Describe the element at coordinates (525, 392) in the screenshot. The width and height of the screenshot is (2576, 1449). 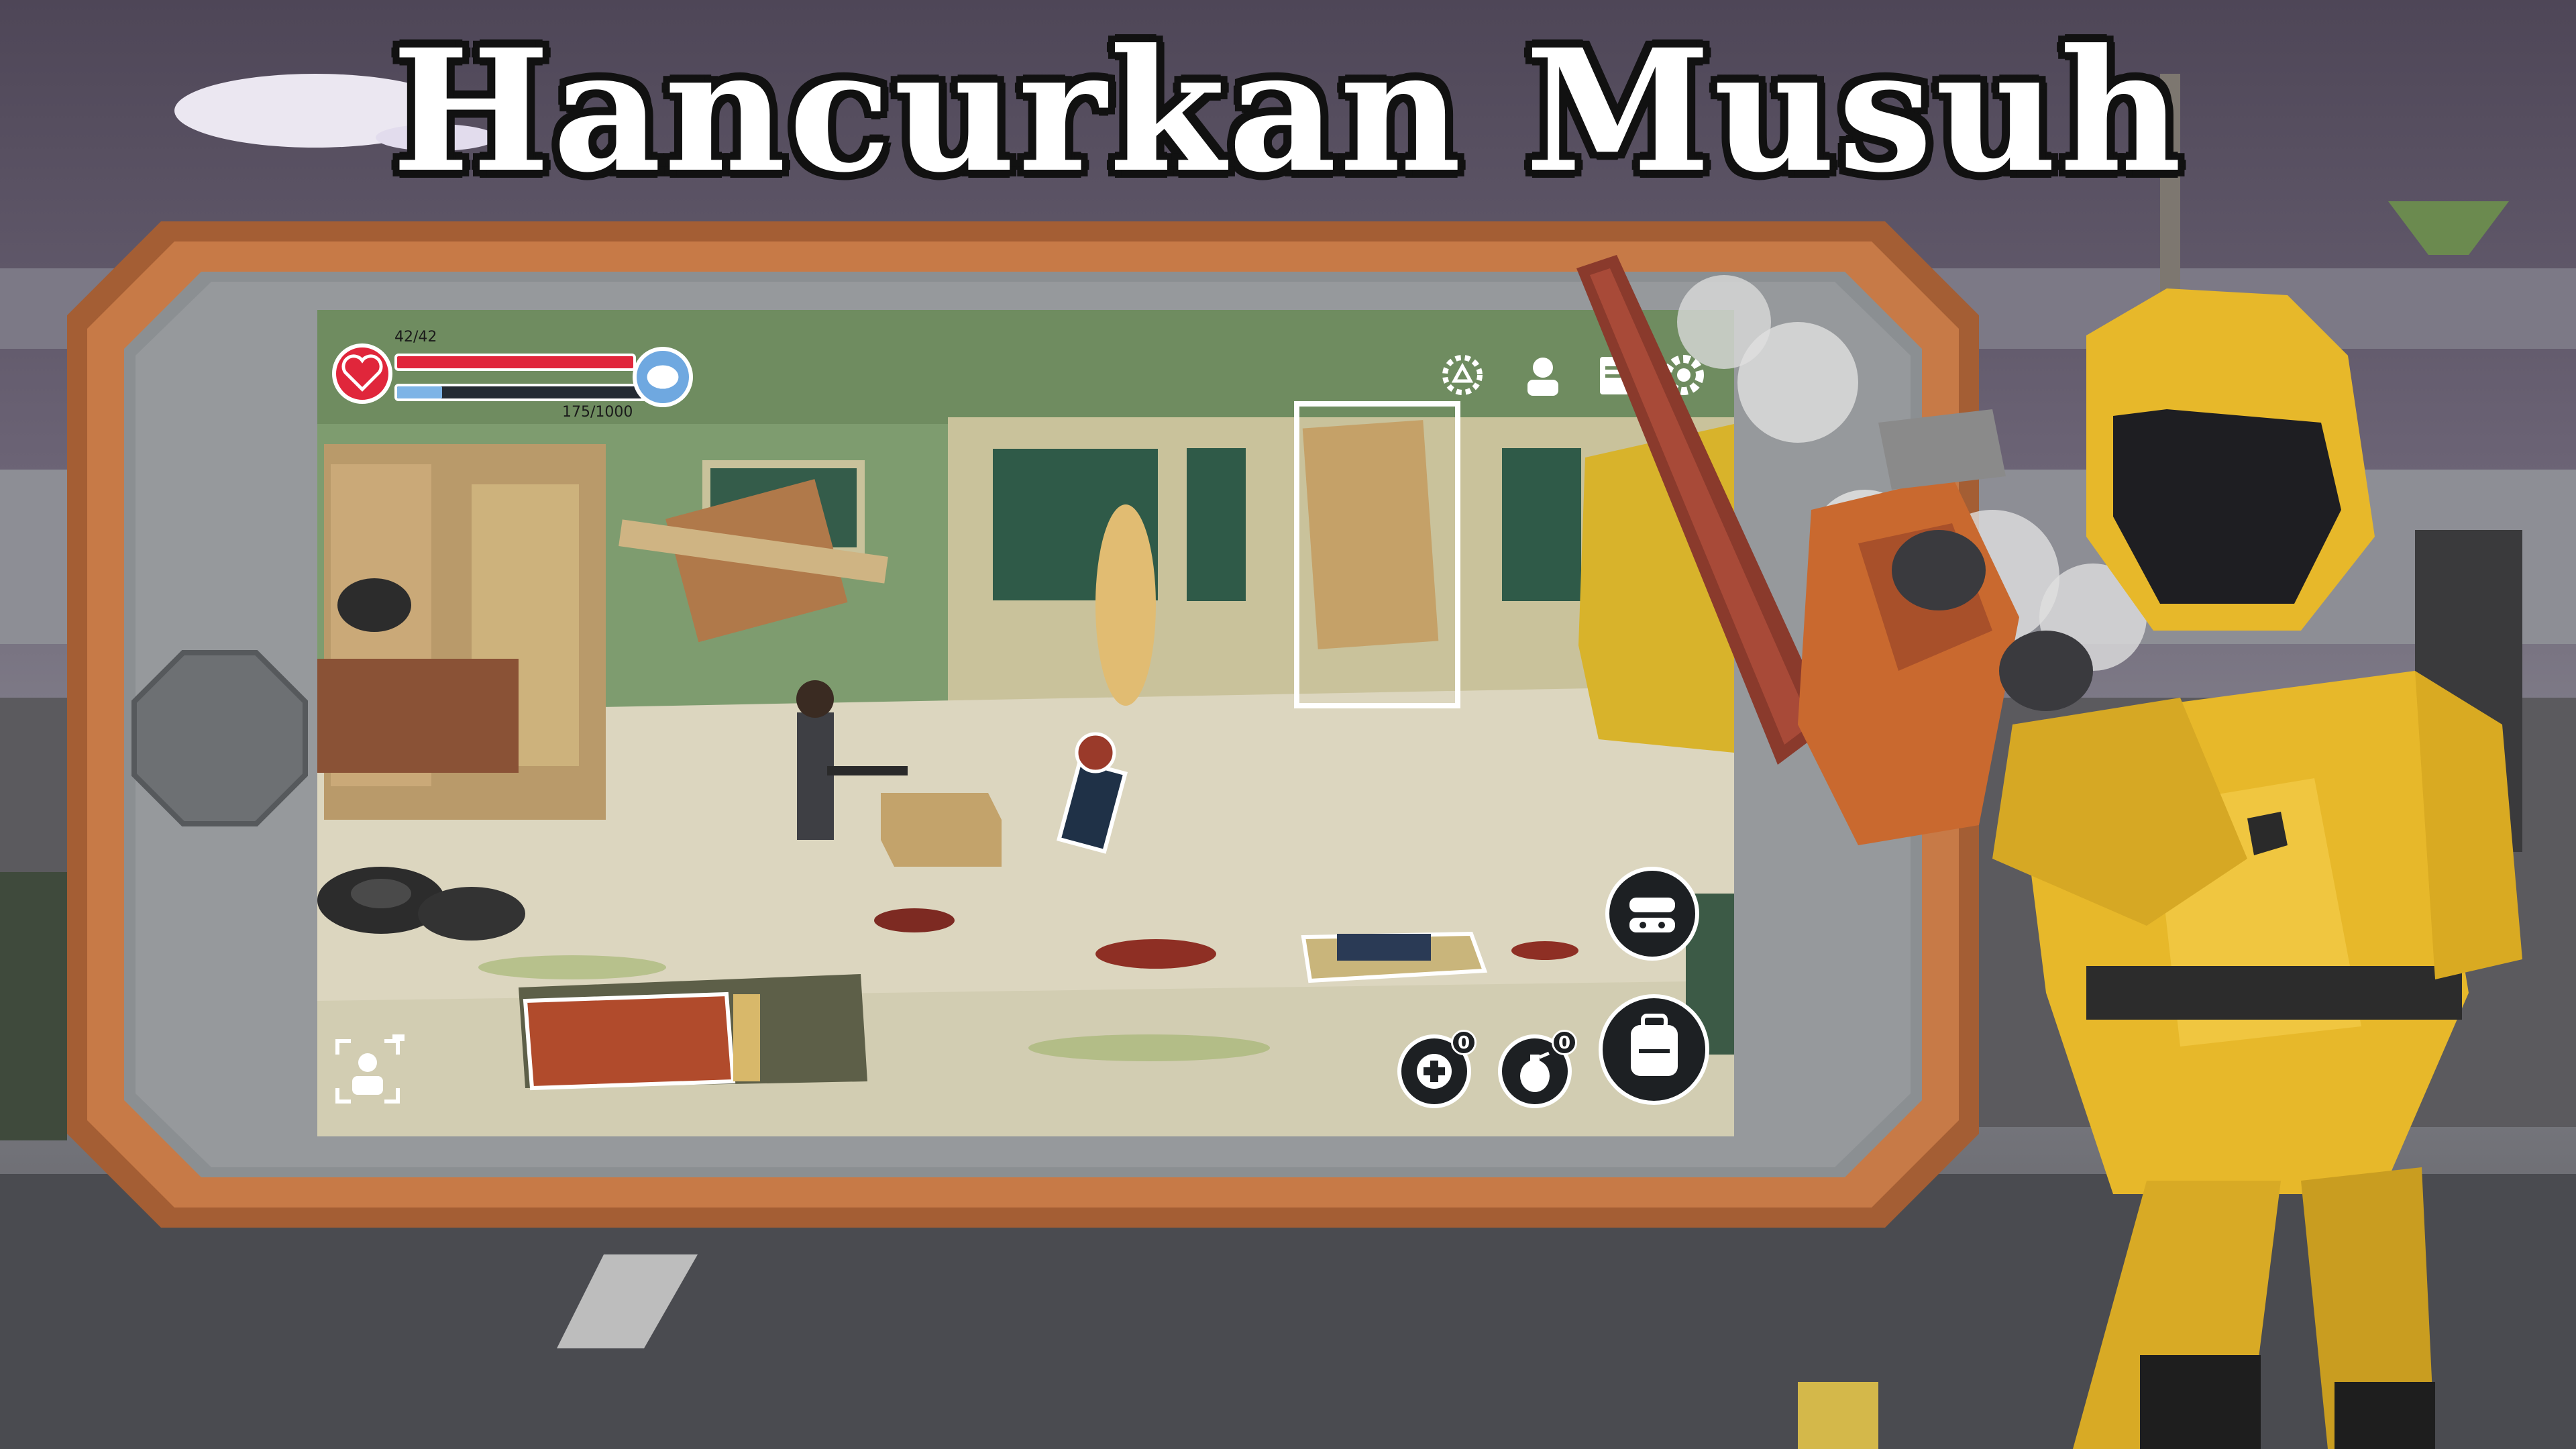
I see `experience-bar` at that location.